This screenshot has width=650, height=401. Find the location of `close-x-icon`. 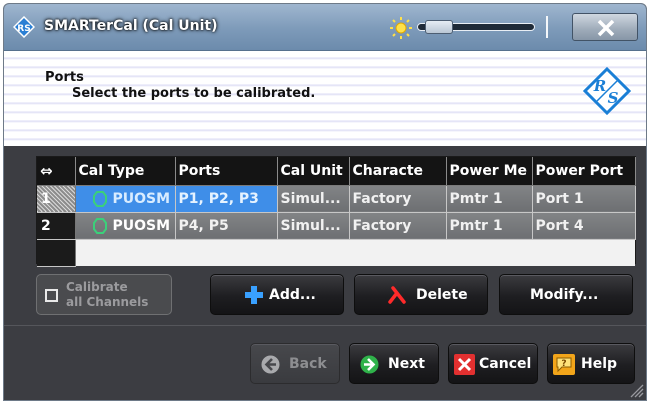

close-x-icon is located at coordinates (606, 28).